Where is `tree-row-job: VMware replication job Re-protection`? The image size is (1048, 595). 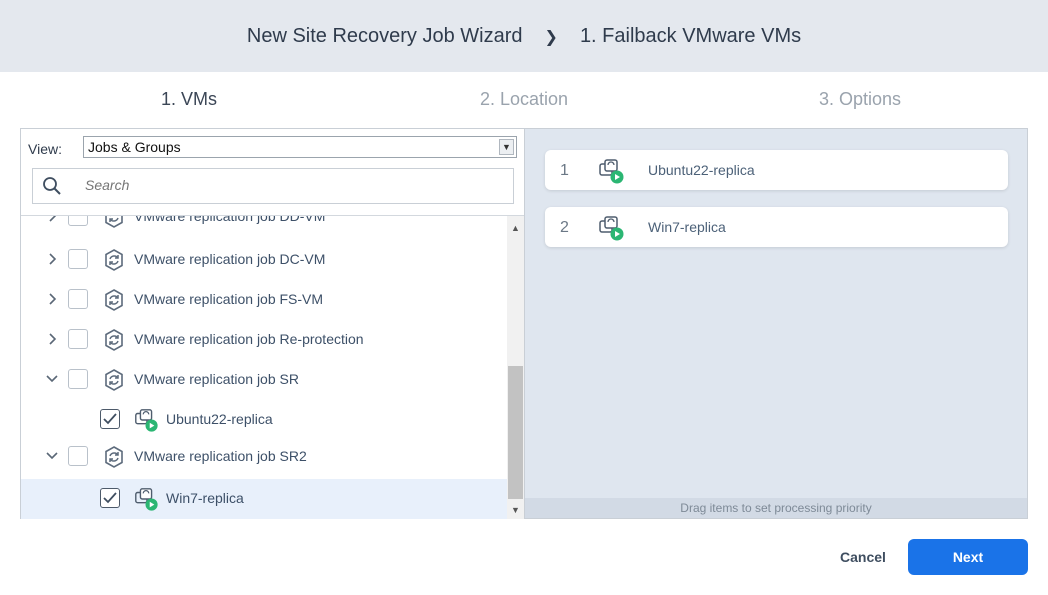
tree-row-job: VMware replication job Re-protection is located at coordinates (264, 339).